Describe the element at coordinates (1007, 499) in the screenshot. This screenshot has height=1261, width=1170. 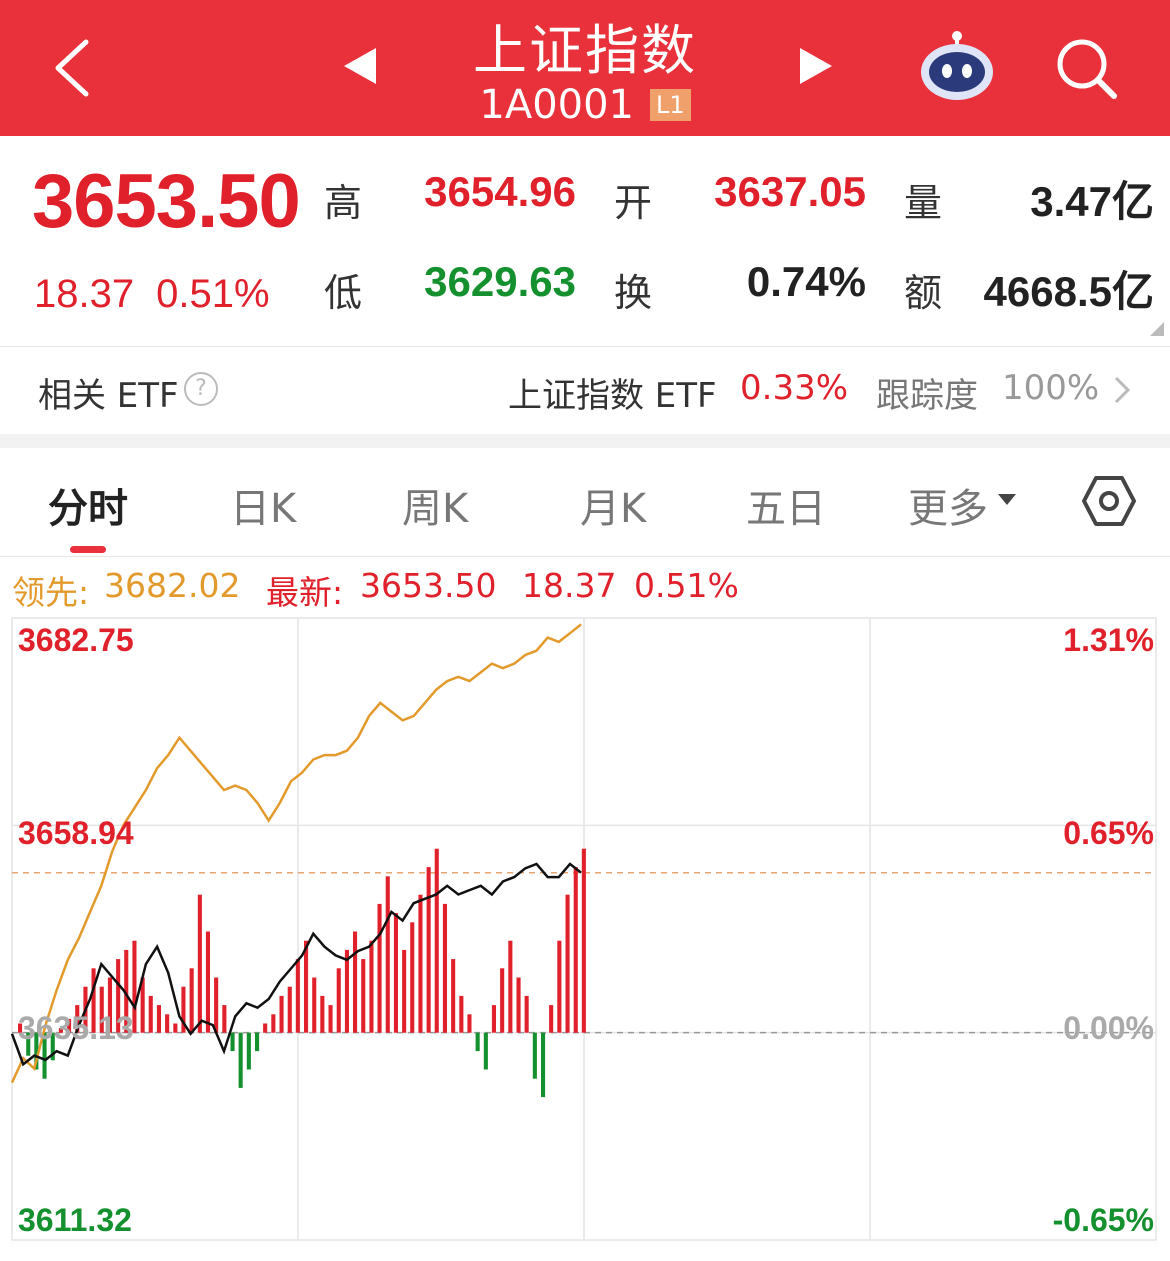
I see `caret-down-icon` at that location.